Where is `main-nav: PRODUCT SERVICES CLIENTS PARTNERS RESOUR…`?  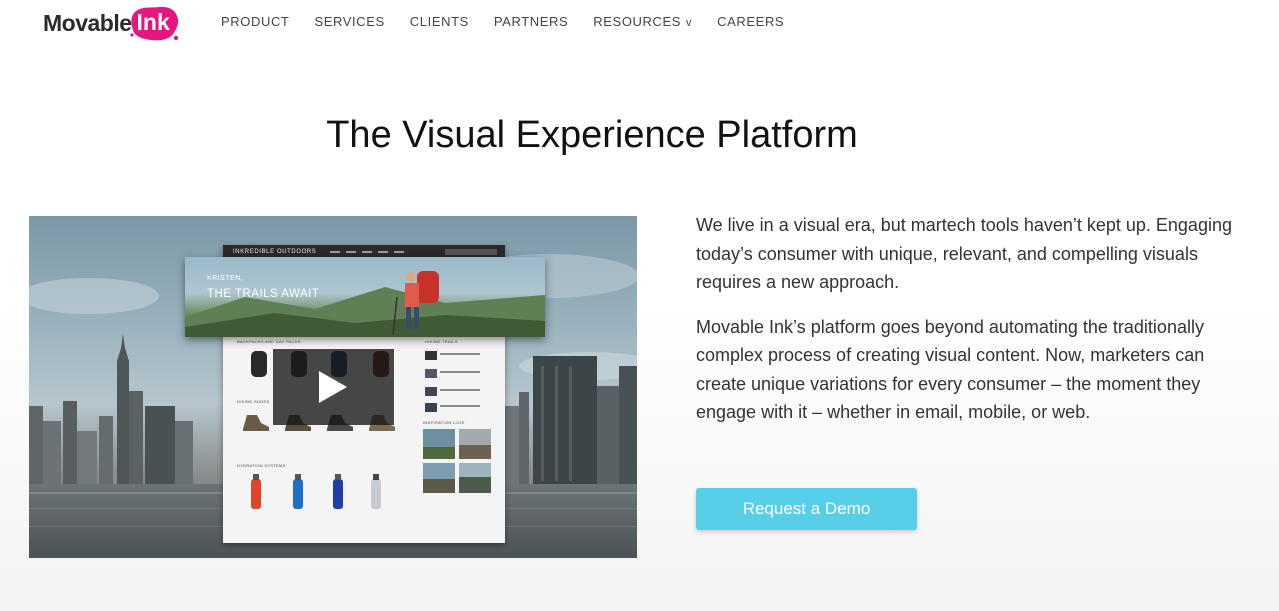
main-nav: PRODUCT SERVICES CLIENTS PARTNERS RESOUR… is located at coordinates (515, 21).